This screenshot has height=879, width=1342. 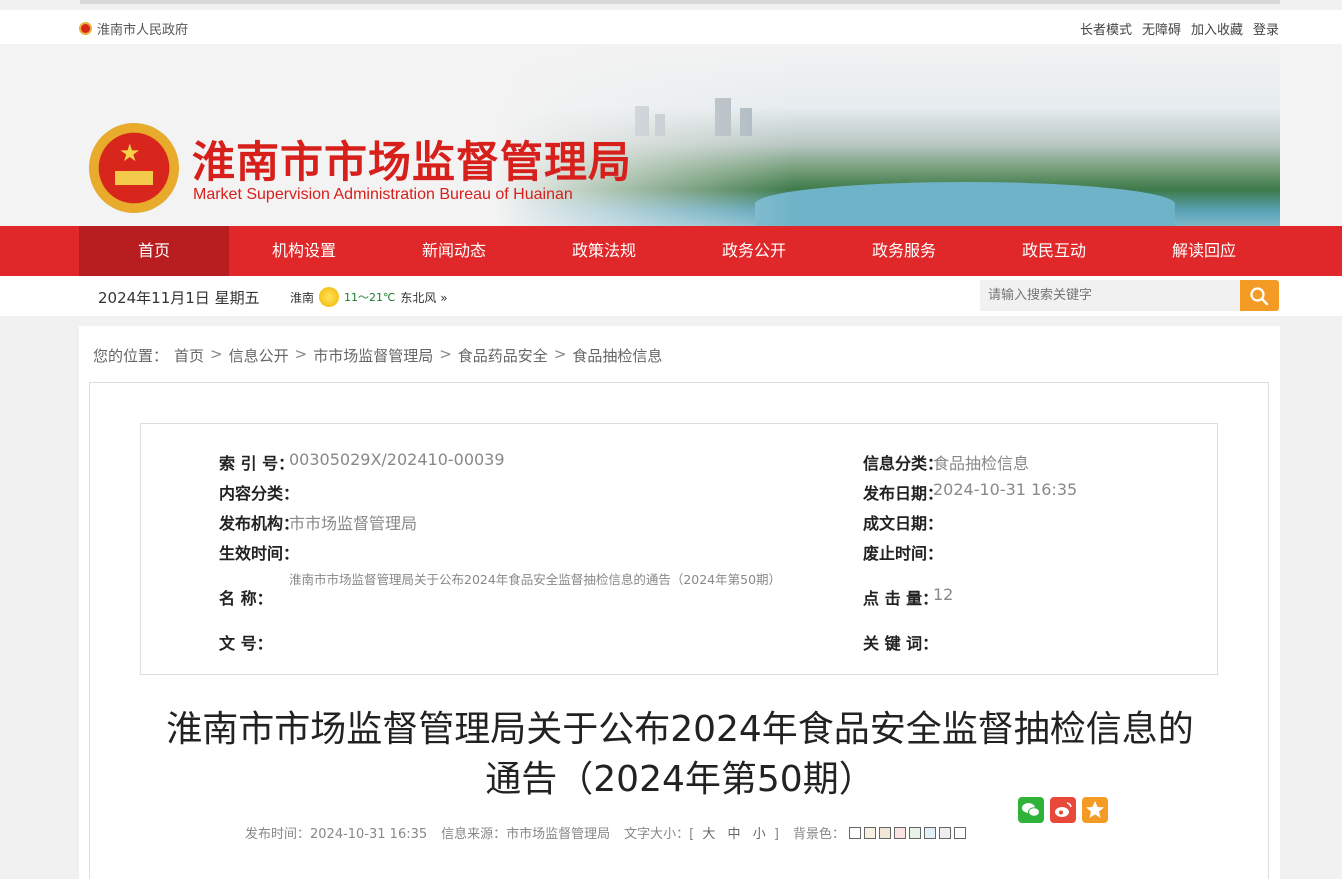 What do you see at coordinates (424, 297) in the screenshot?
I see `weather-wind: 东北风 »` at bounding box center [424, 297].